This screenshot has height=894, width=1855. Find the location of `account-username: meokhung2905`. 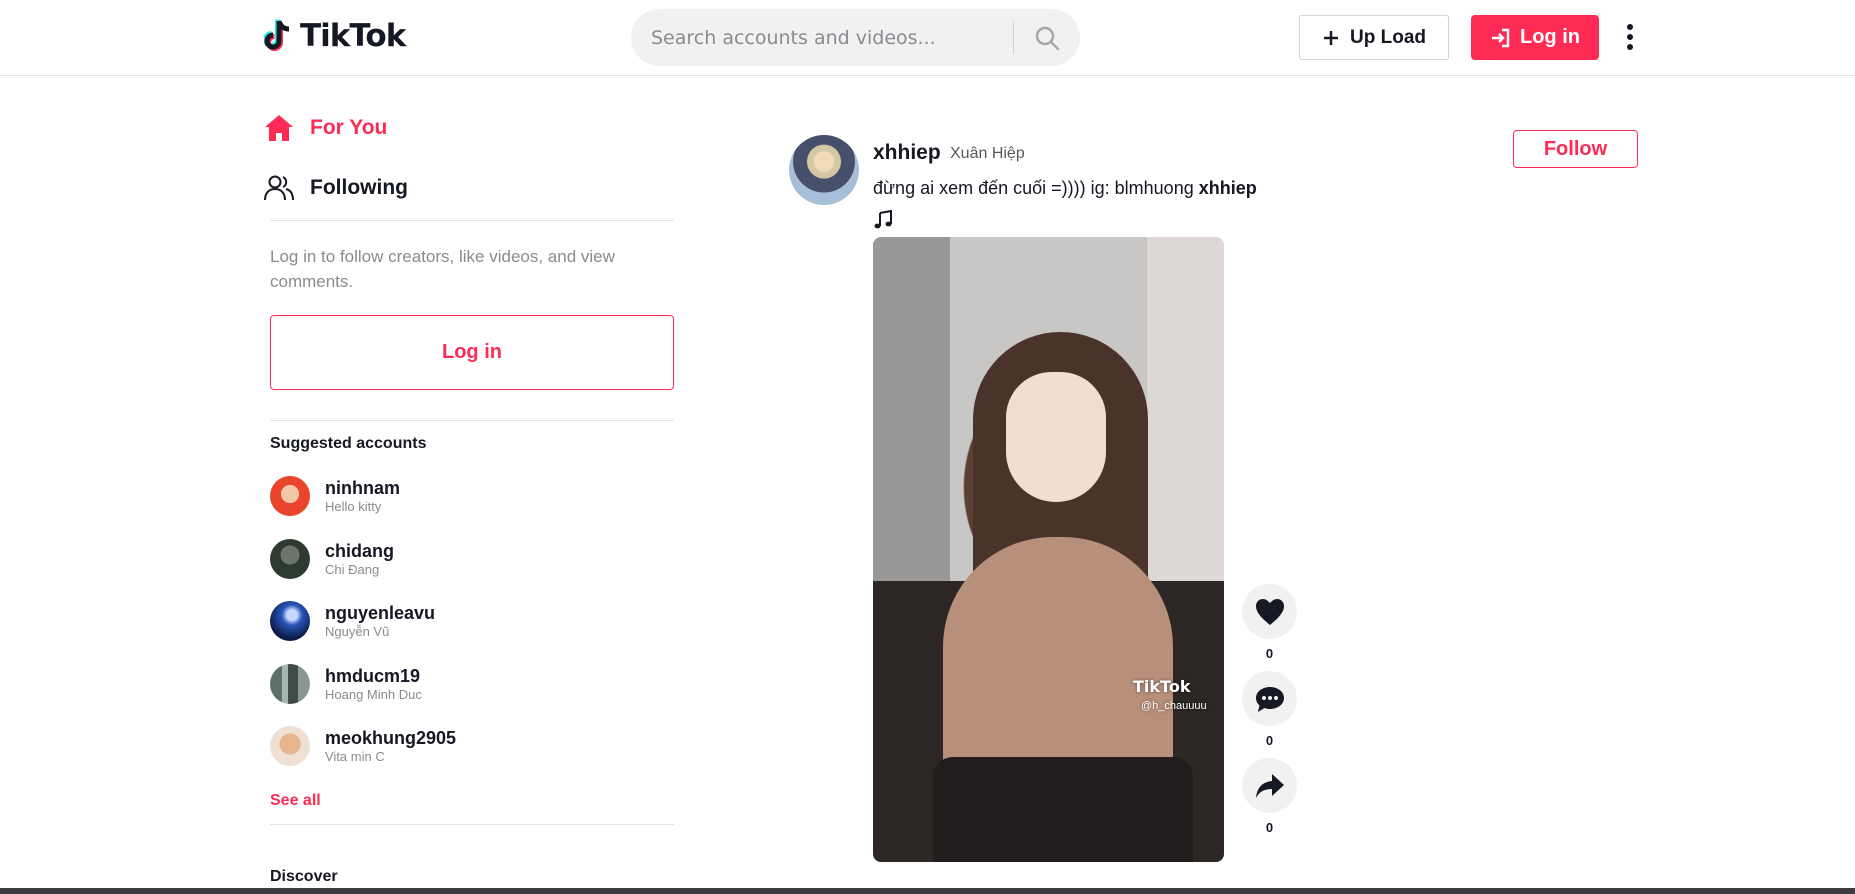

account-username: meokhung2905 is located at coordinates (391, 737).